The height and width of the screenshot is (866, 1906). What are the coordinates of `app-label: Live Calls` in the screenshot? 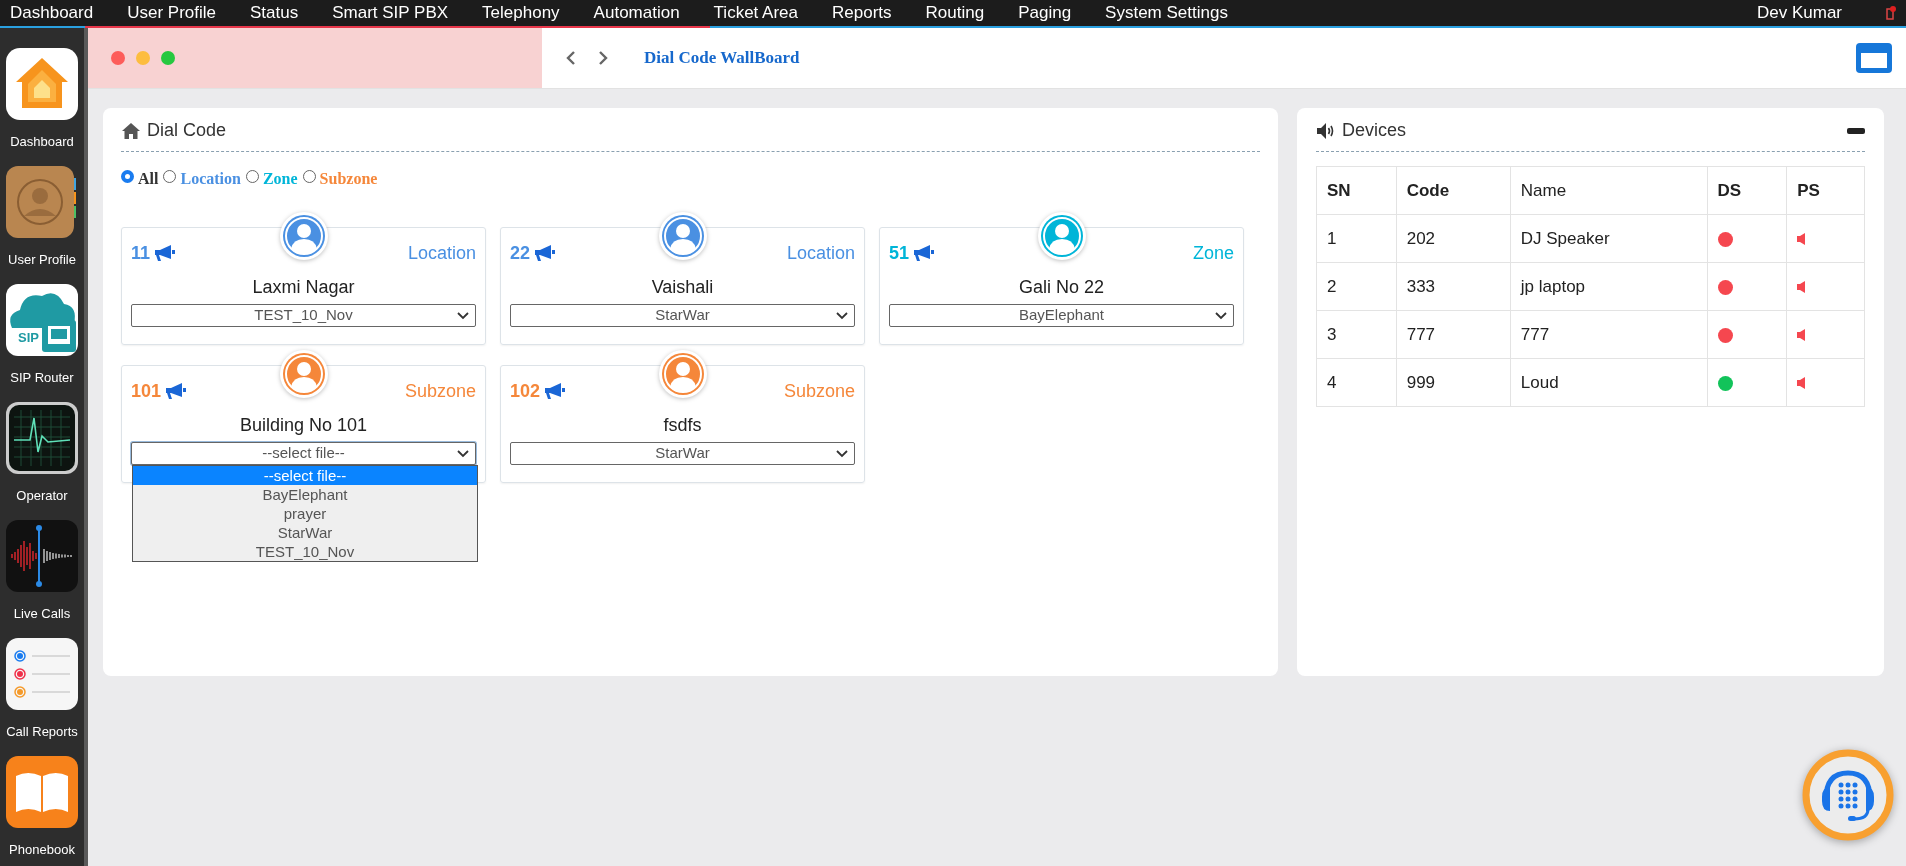 It's located at (42, 614).